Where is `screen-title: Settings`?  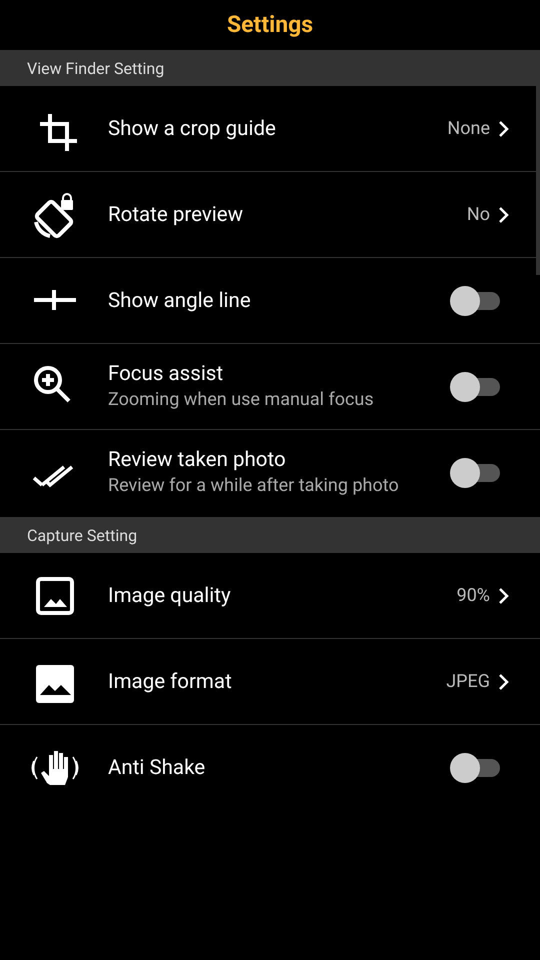
screen-title: Settings is located at coordinates (270, 24).